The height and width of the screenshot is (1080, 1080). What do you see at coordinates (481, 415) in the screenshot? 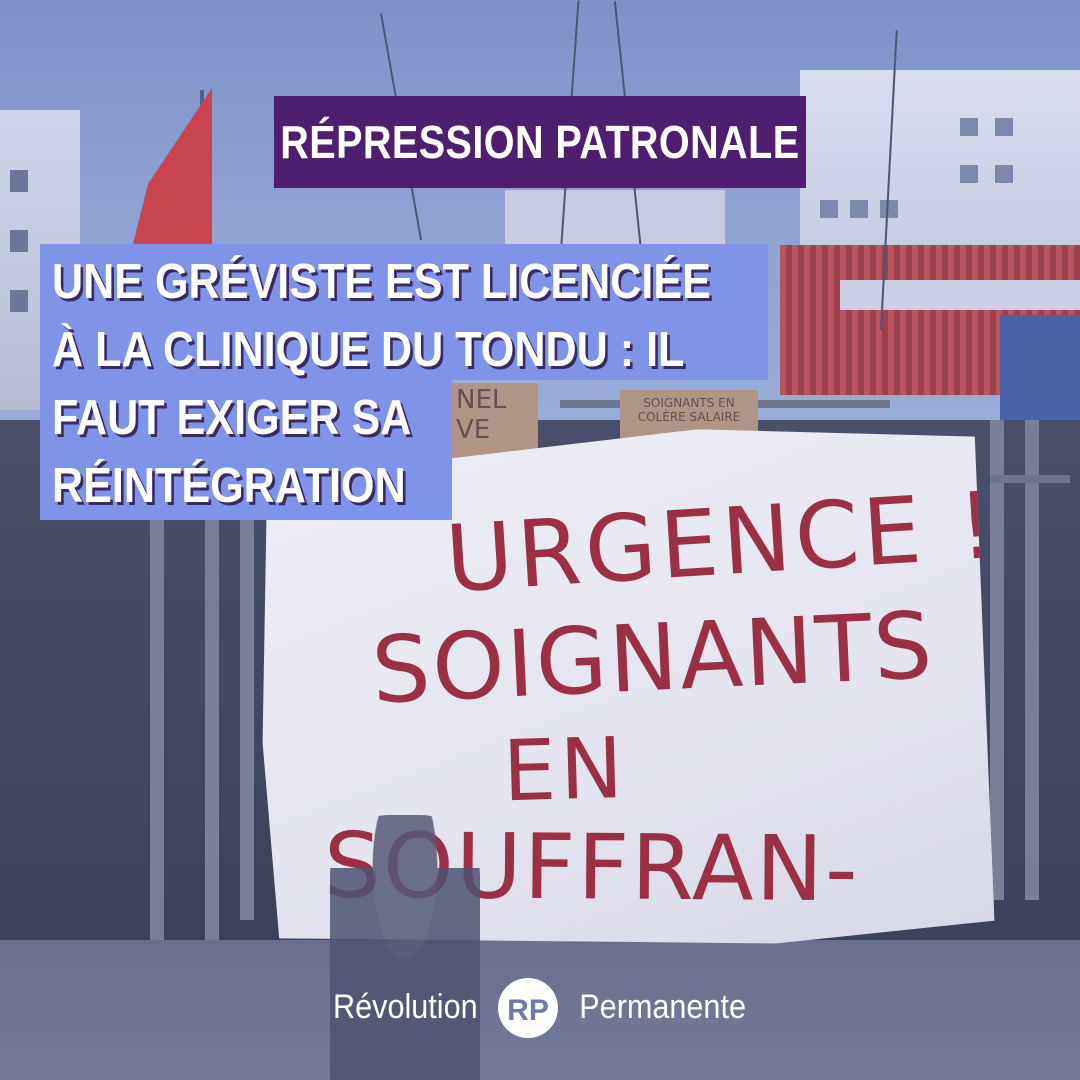
I see `cardboard-sign-left-text: NEL VE` at bounding box center [481, 415].